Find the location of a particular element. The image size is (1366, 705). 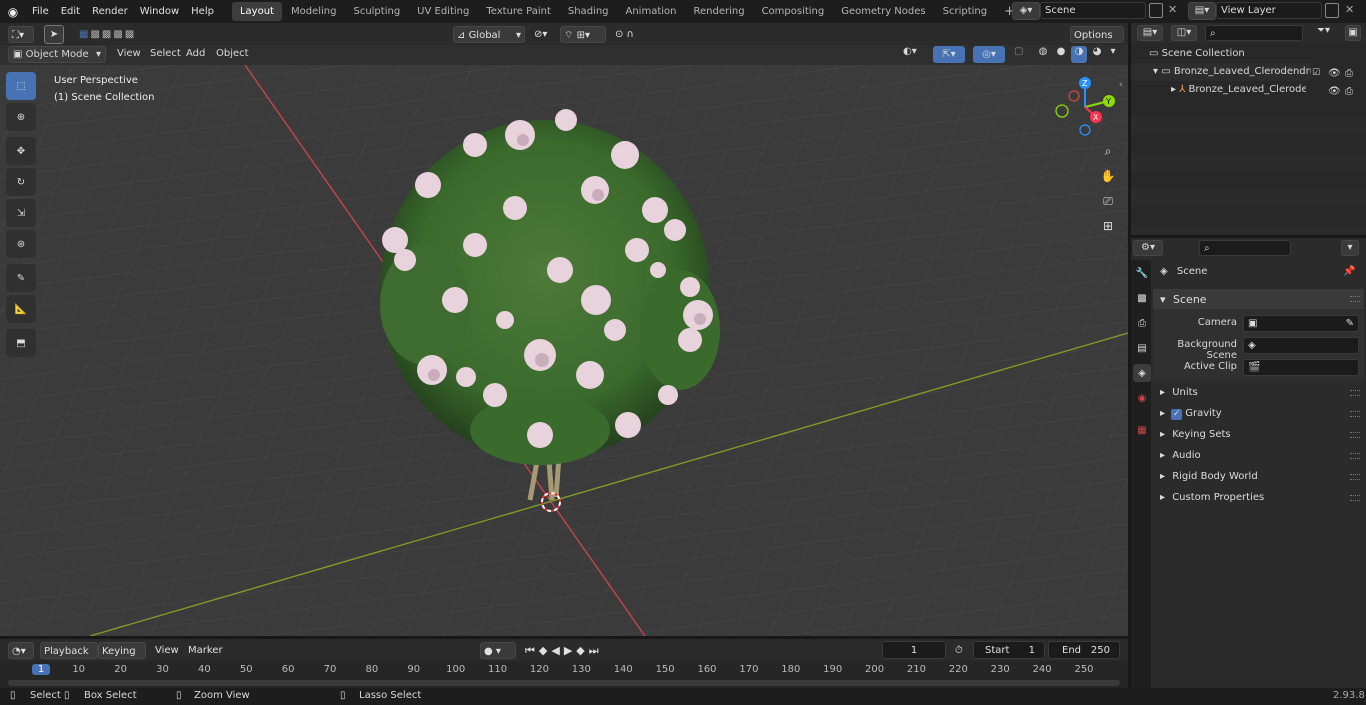

display-mode-icon: ◫▾ is located at coordinates (1184, 33).